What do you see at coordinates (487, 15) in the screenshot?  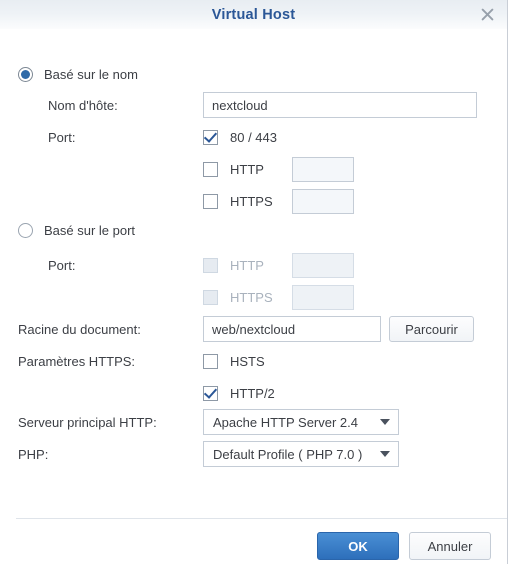 I see `close-icon` at bounding box center [487, 15].